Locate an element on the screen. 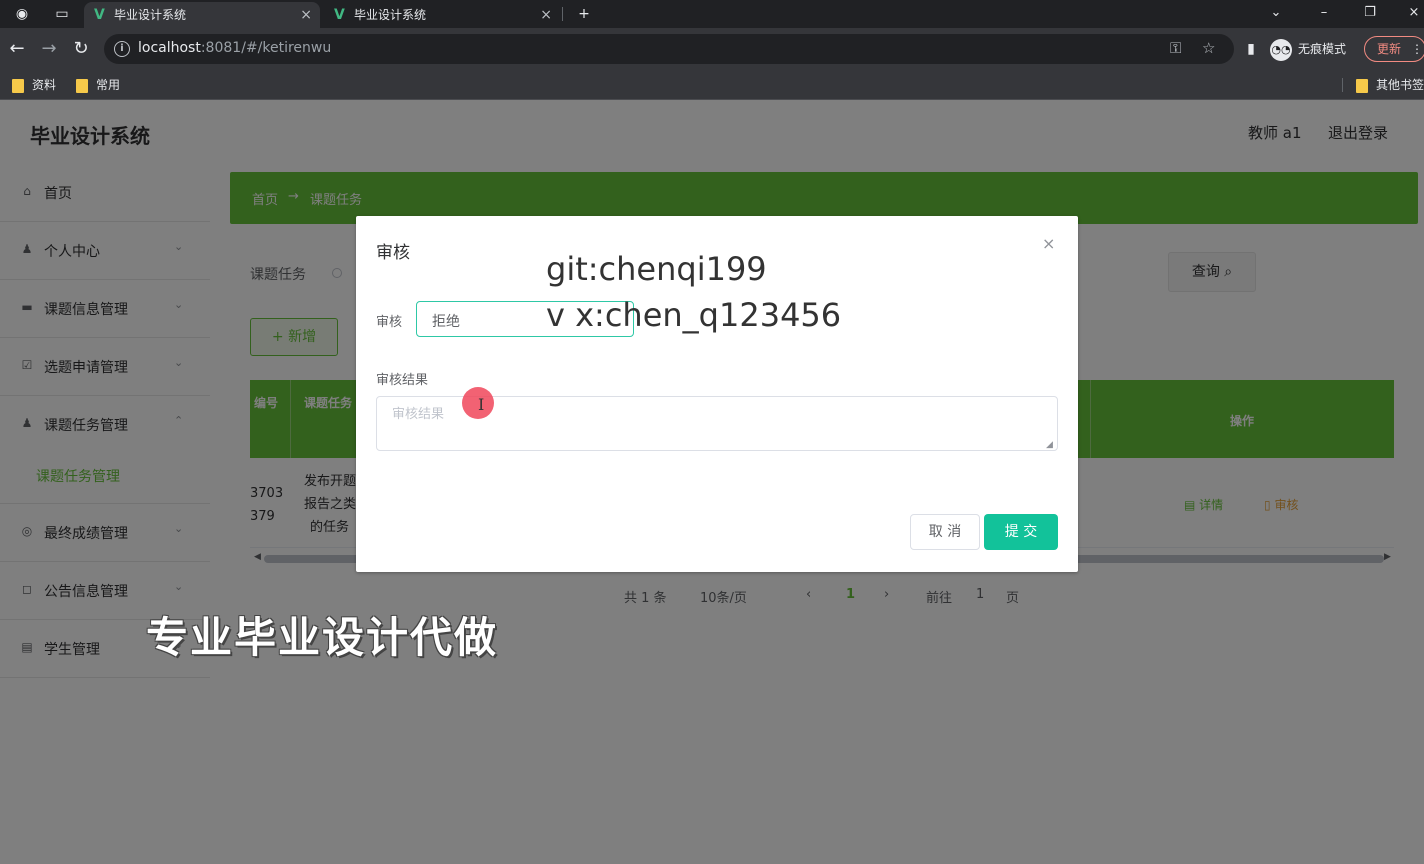 The width and height of the screenshot is (1424, 864). restore-button: ❐ is located at coordinates (1370, 14).